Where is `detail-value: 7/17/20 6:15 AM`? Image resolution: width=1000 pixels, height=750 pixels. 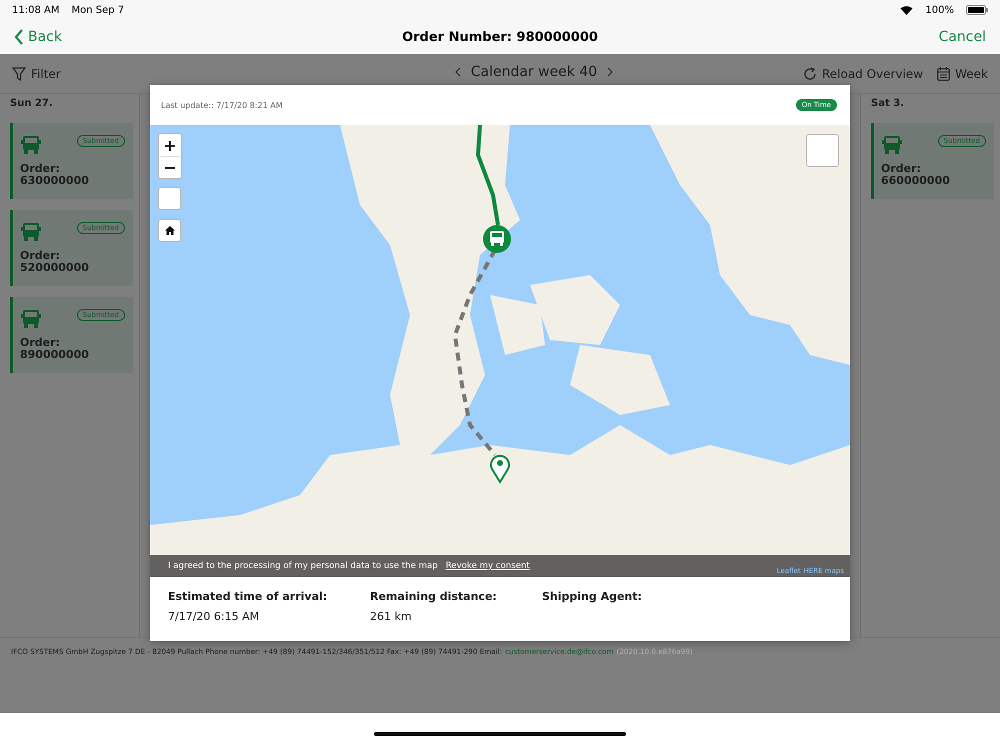 detail-value: 7/17/20 6:15 AM is located at coordinates (214, 616).